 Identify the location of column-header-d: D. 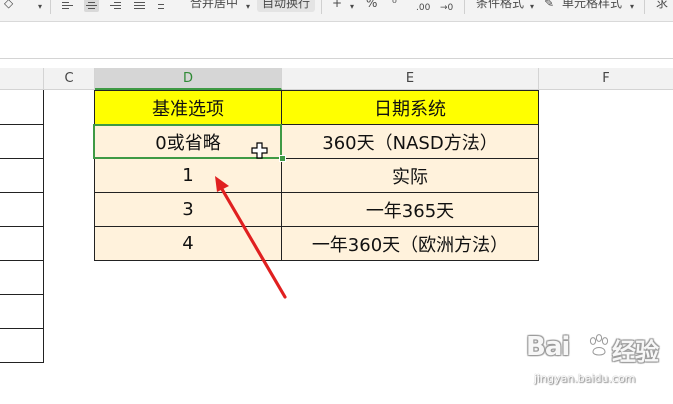
(188, 79).